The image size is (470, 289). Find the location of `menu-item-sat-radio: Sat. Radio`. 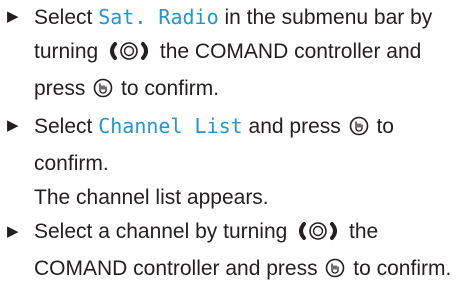

menu-item-sat-radio: Sat. Radio is located at coordinates (158, 17).